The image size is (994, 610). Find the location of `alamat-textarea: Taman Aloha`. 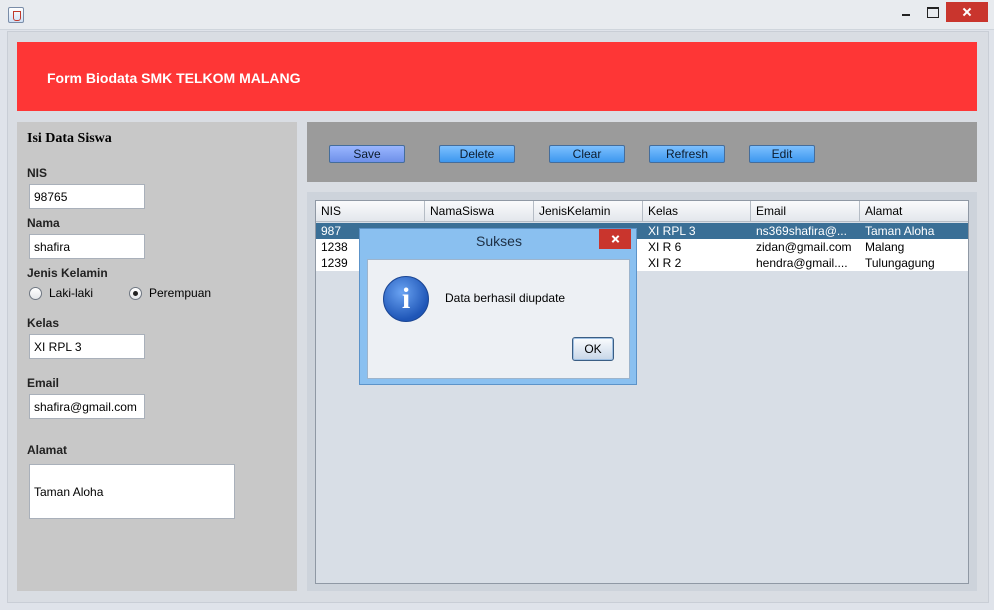

alamat-textarea: Taman Aloha is located at coordinates (132, 491).